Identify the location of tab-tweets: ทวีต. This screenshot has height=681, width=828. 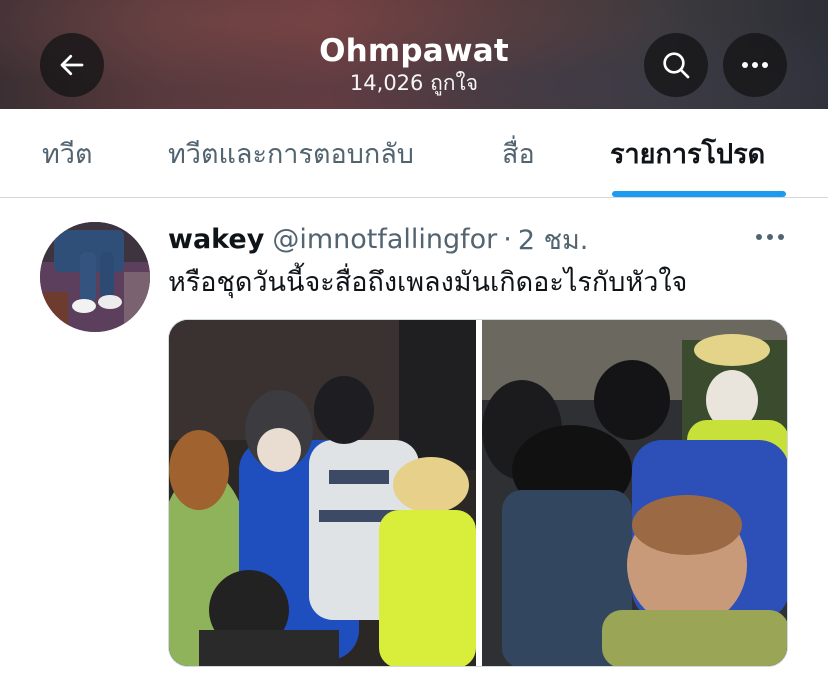
(67, 153).